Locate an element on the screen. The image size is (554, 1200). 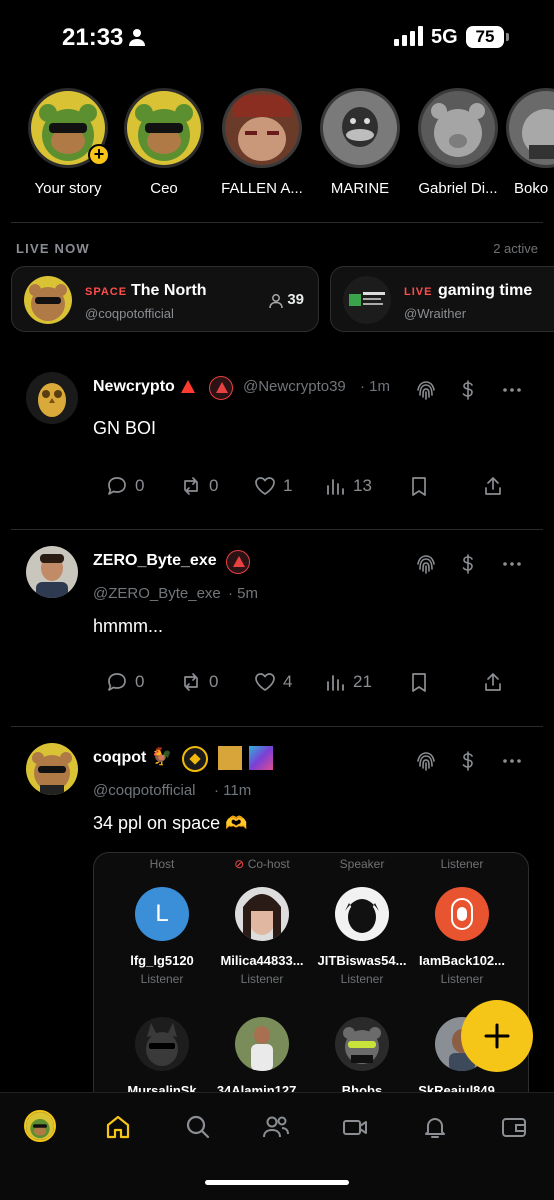
post-handle: @ZERO_Byte_exe is located at coordinates (157, 593).